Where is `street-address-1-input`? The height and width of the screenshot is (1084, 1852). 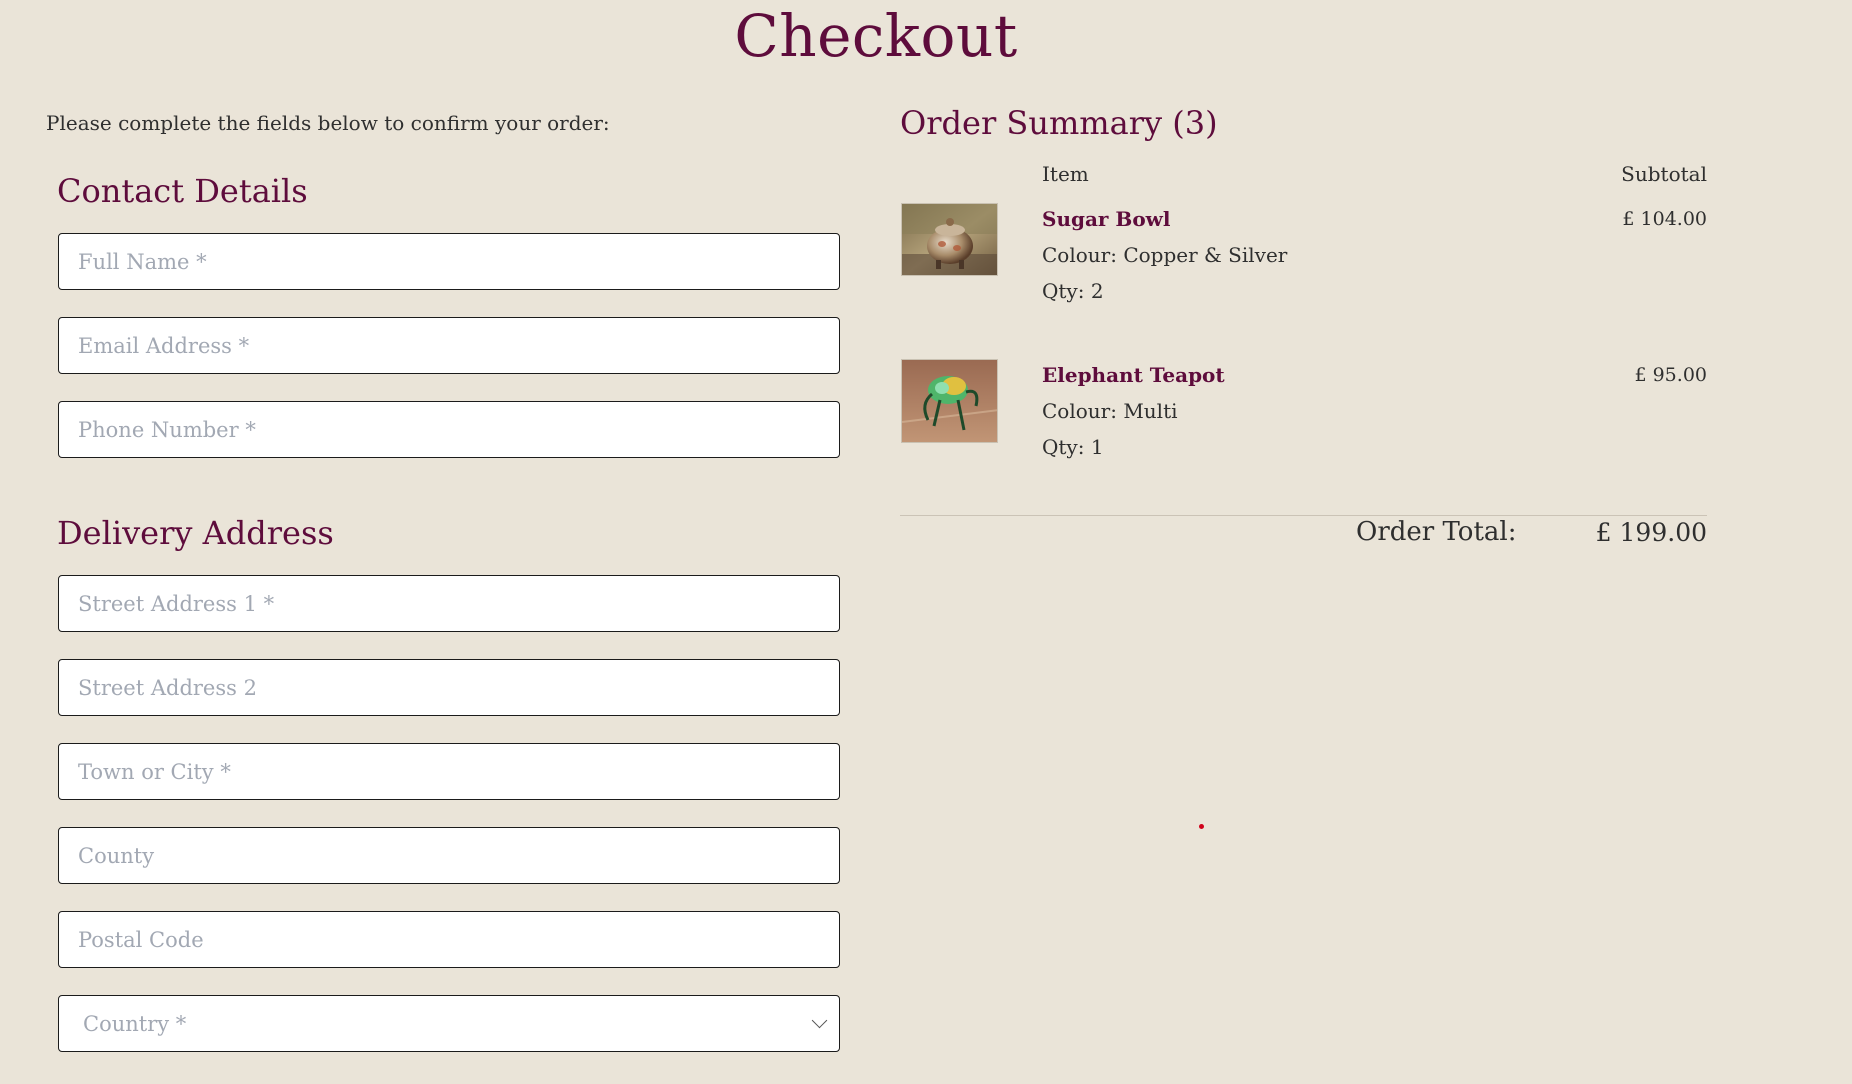 street-address-1-input is located at coordinates (449, 603).